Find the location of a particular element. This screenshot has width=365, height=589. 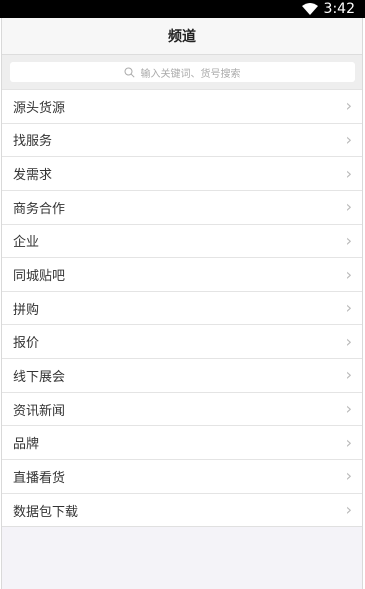

search-input: 输入关键词、货号搜索 is located at coordinates (182, 72).